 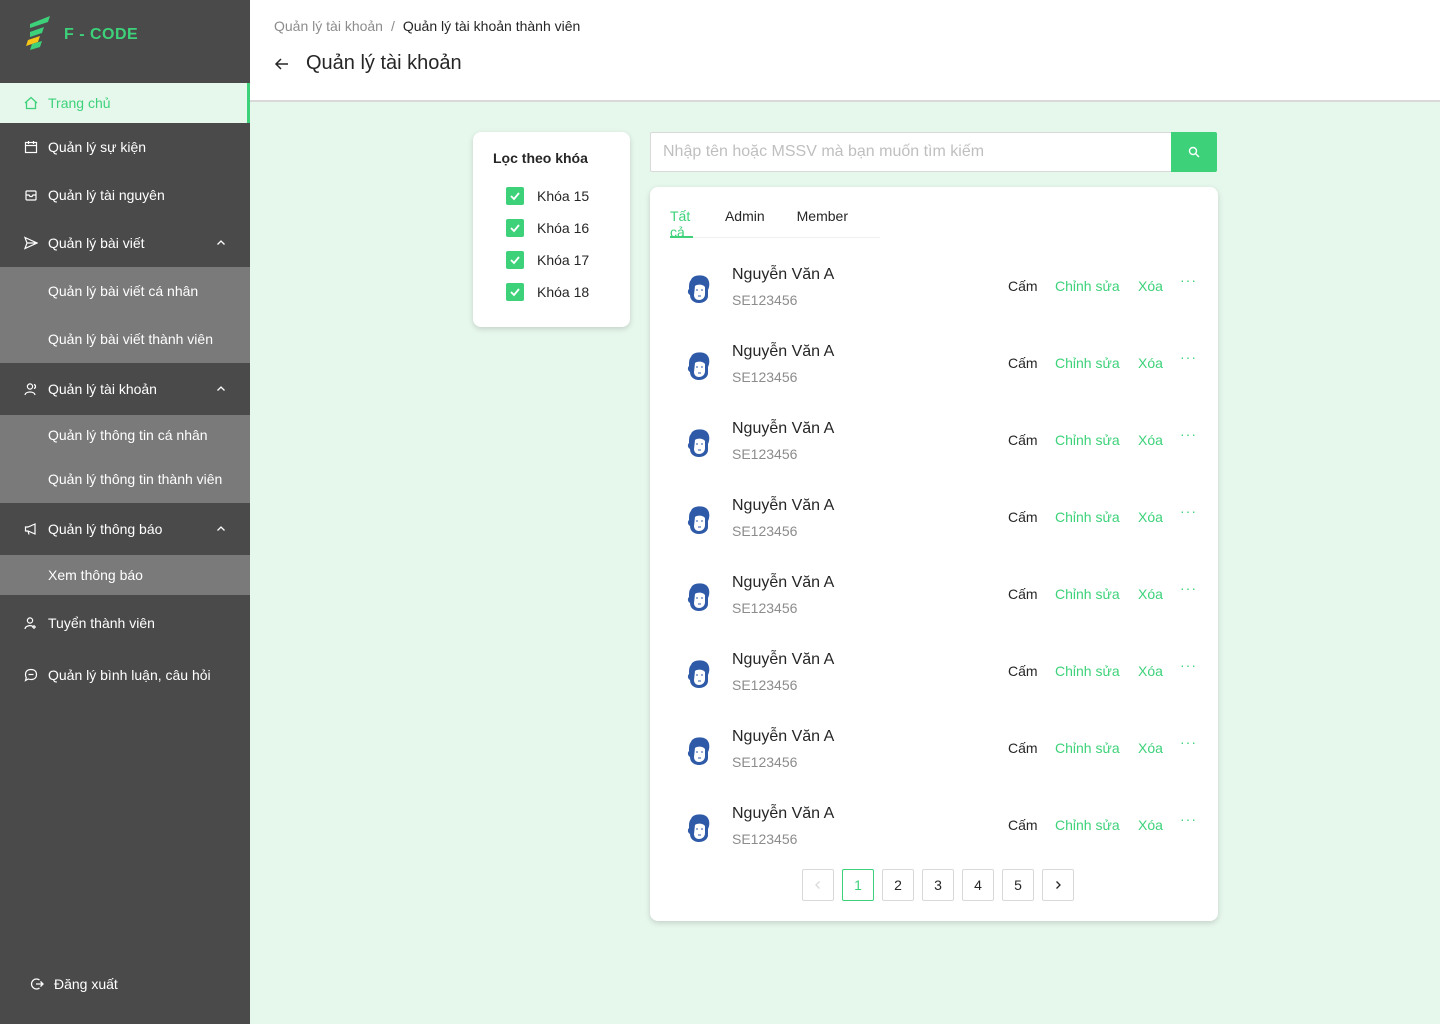 I want to click on recruit-icon, so click(x=31, y=623).